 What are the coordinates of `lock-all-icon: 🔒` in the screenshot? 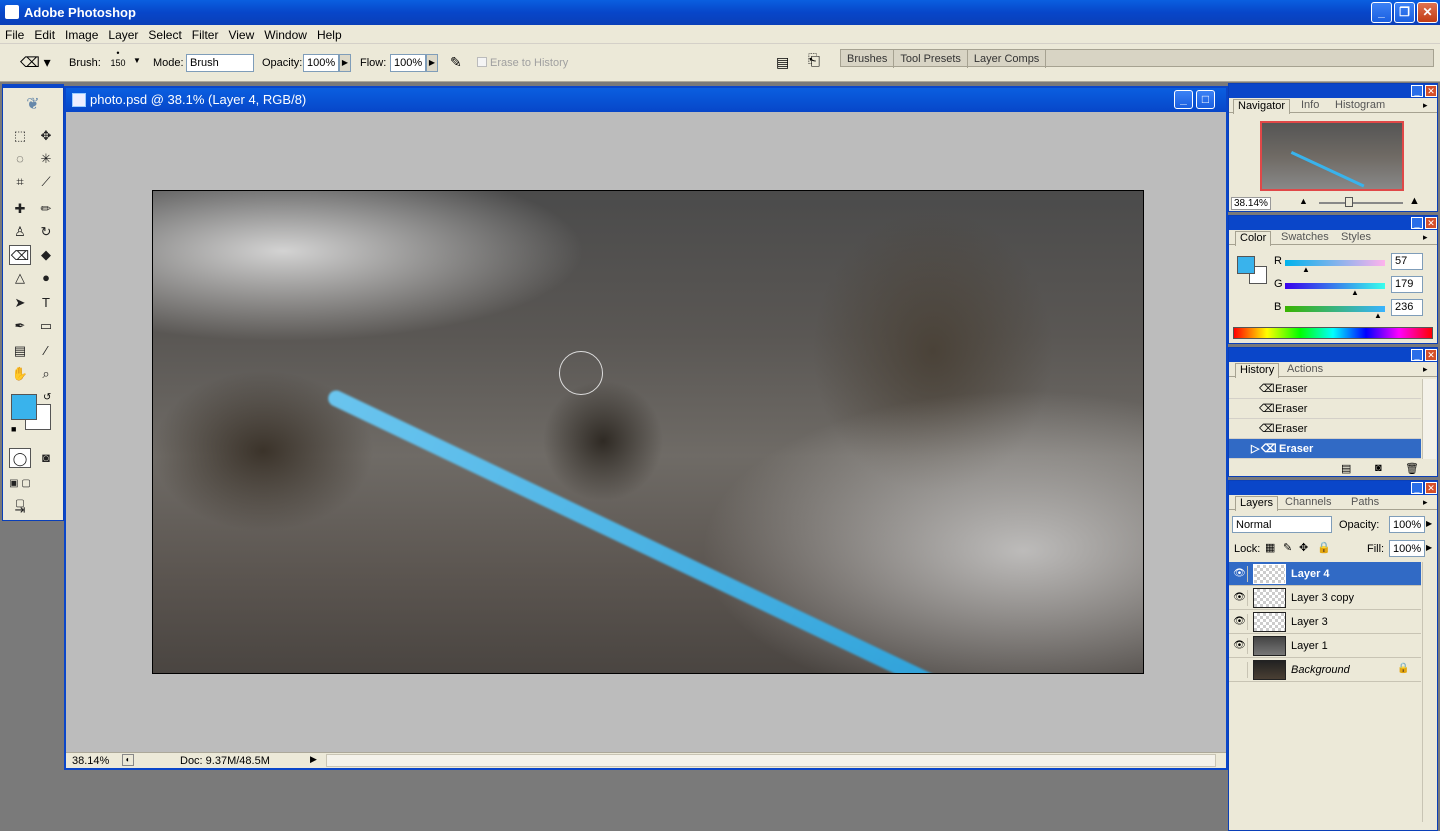 It's located at (1324, 547).